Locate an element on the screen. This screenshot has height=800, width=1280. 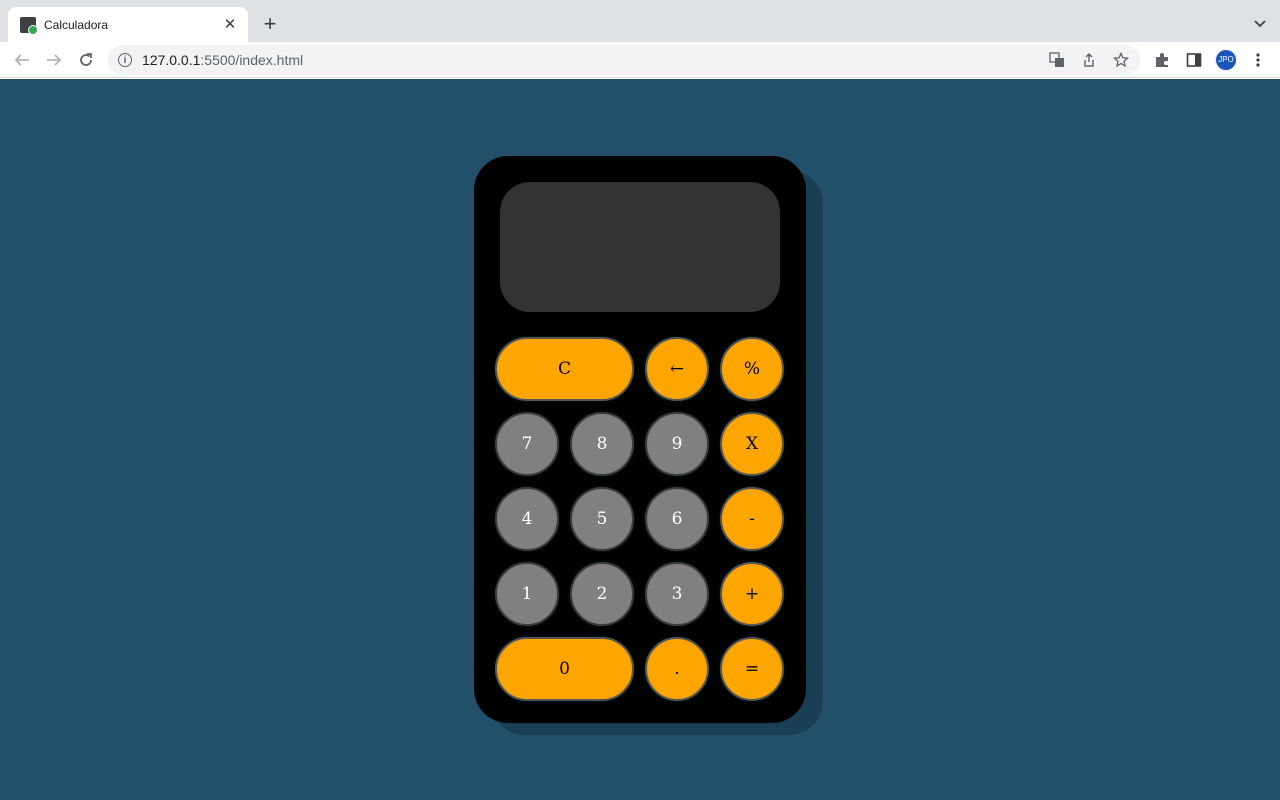
digit-8-button: 8 is located at coordinates (602, 444).